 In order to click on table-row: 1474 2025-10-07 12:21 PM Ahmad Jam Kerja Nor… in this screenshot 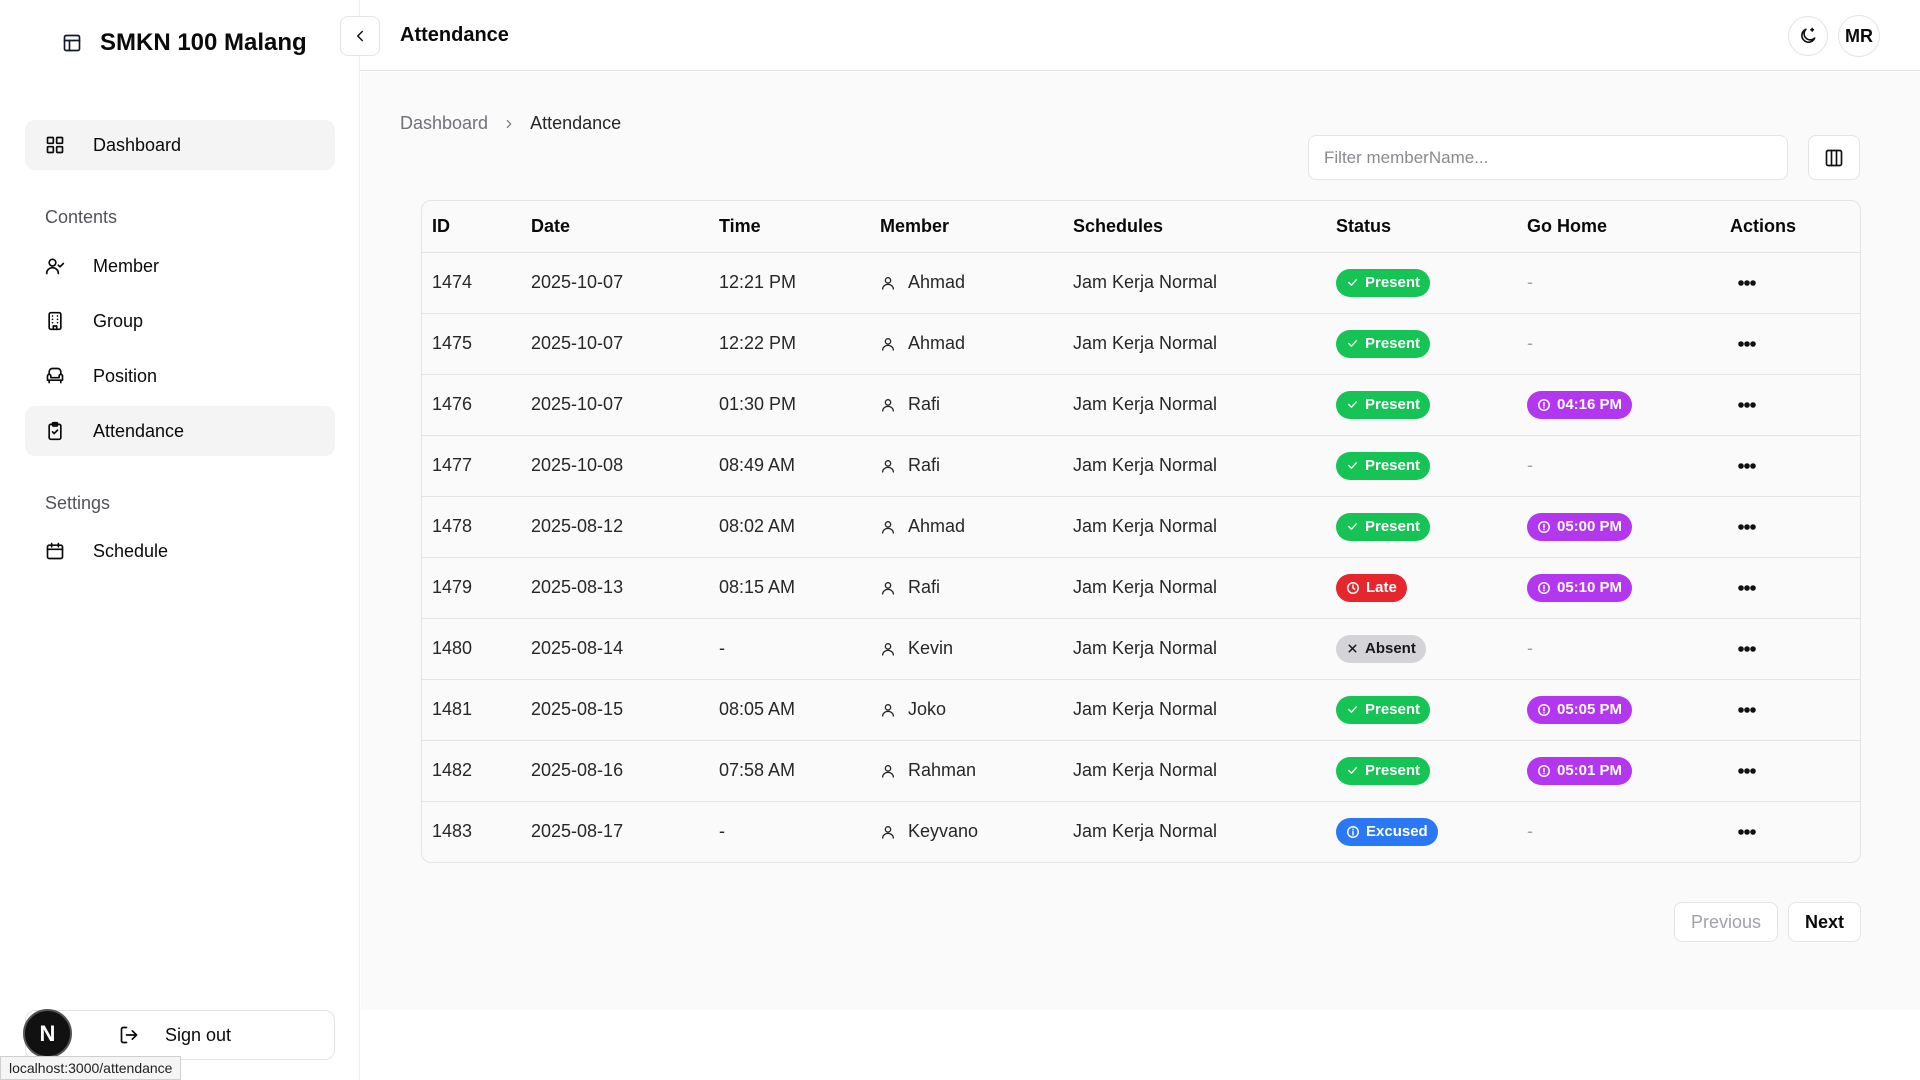, I will do `click(1141, 283)`.